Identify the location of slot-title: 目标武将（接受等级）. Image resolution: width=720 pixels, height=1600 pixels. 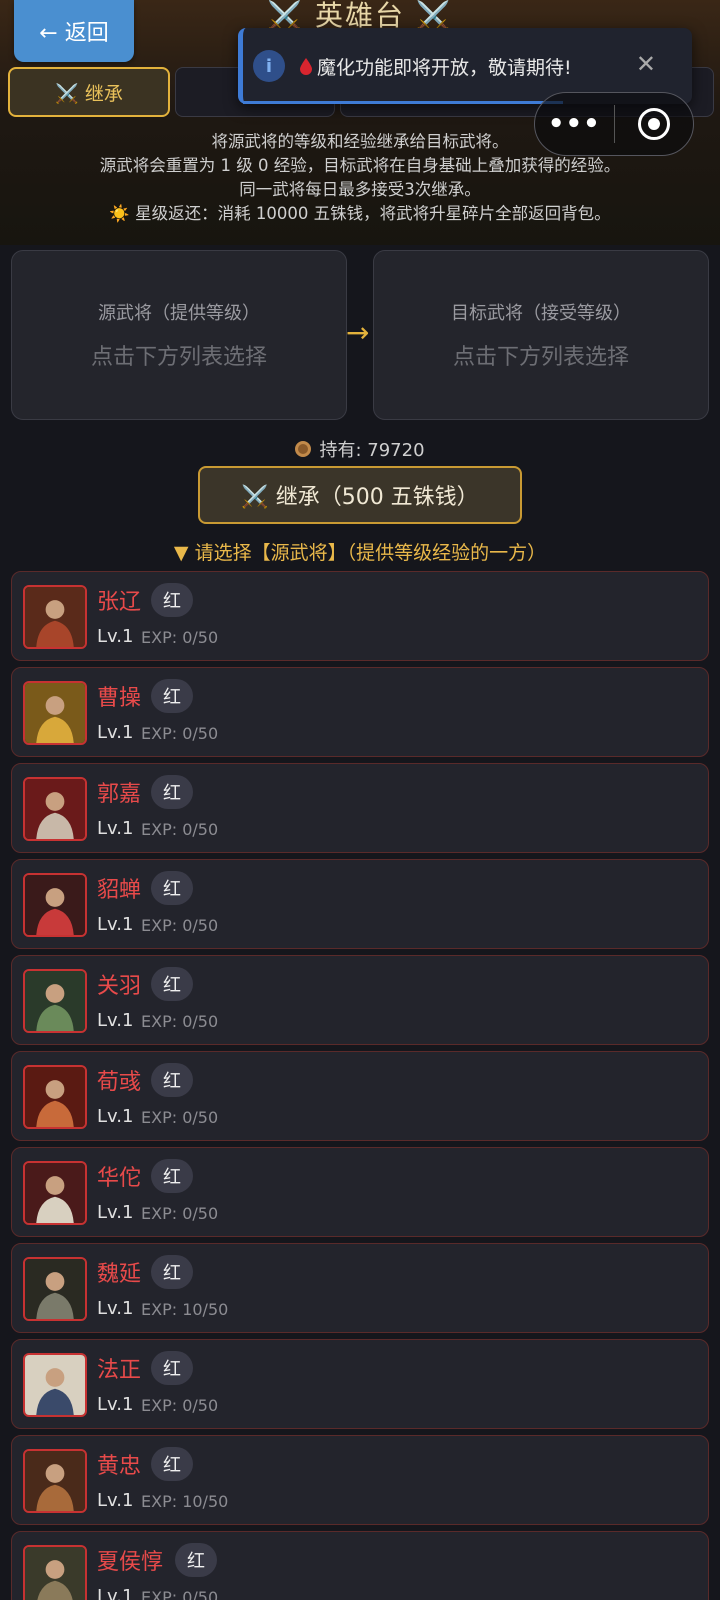
(541, 313).